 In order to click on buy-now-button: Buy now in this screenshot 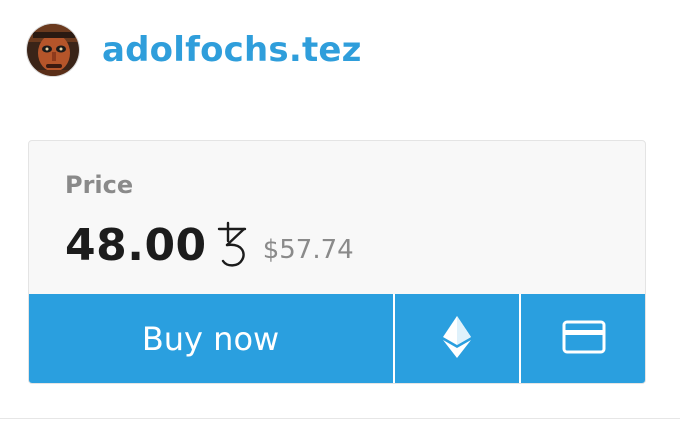, I will do `click(211, 338)`.